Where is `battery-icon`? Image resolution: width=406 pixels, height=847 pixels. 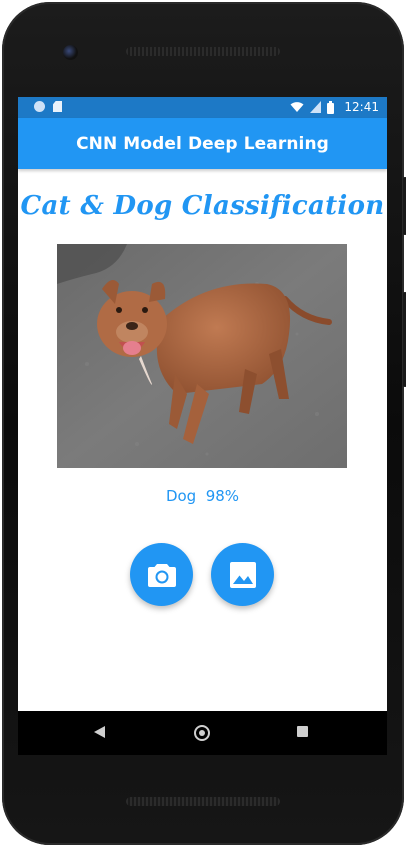
battery-icon is located at coordinates (331, 107).